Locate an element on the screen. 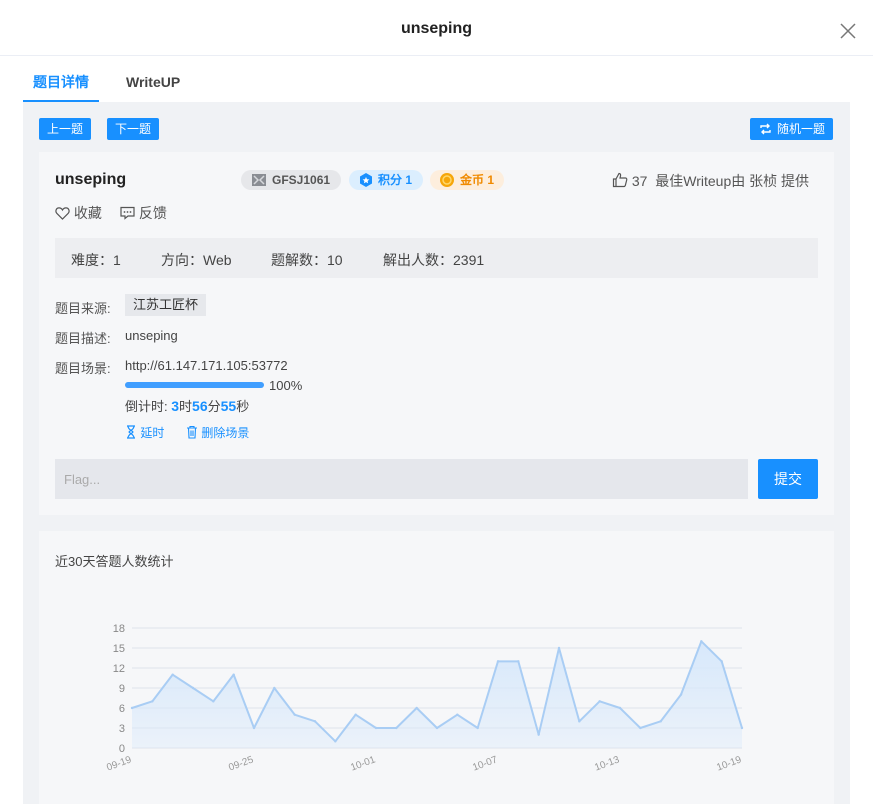 This screenshot has width=873, height=809. prev-challenge-button: 上一题 is located at coordinates (65, 129).